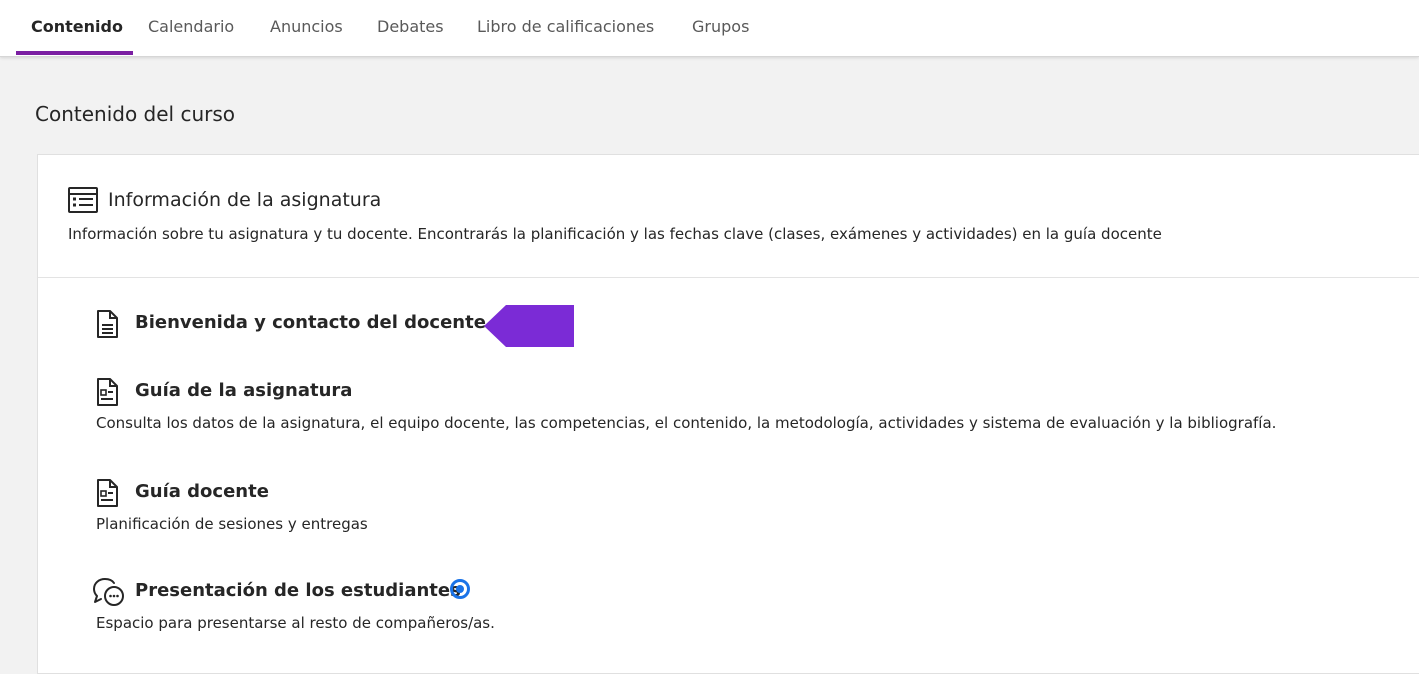 The image size is (1419, 674). What do you see at coordinates (109, 594) in the screenshot?
I see `discussion-icon` at bounding box center [109, 594].